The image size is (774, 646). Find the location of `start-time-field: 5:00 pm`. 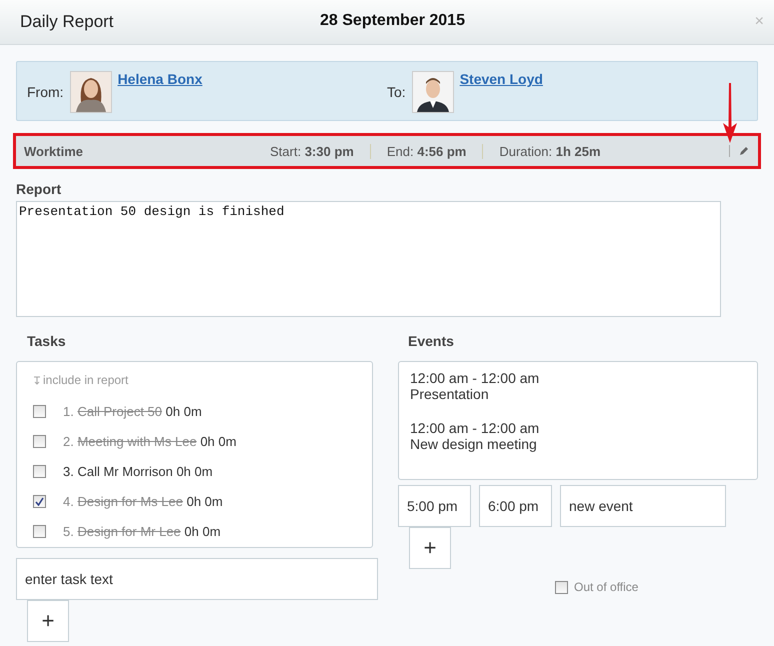

start-time-field: 5:00 pm is located at coordinates (434, 506).